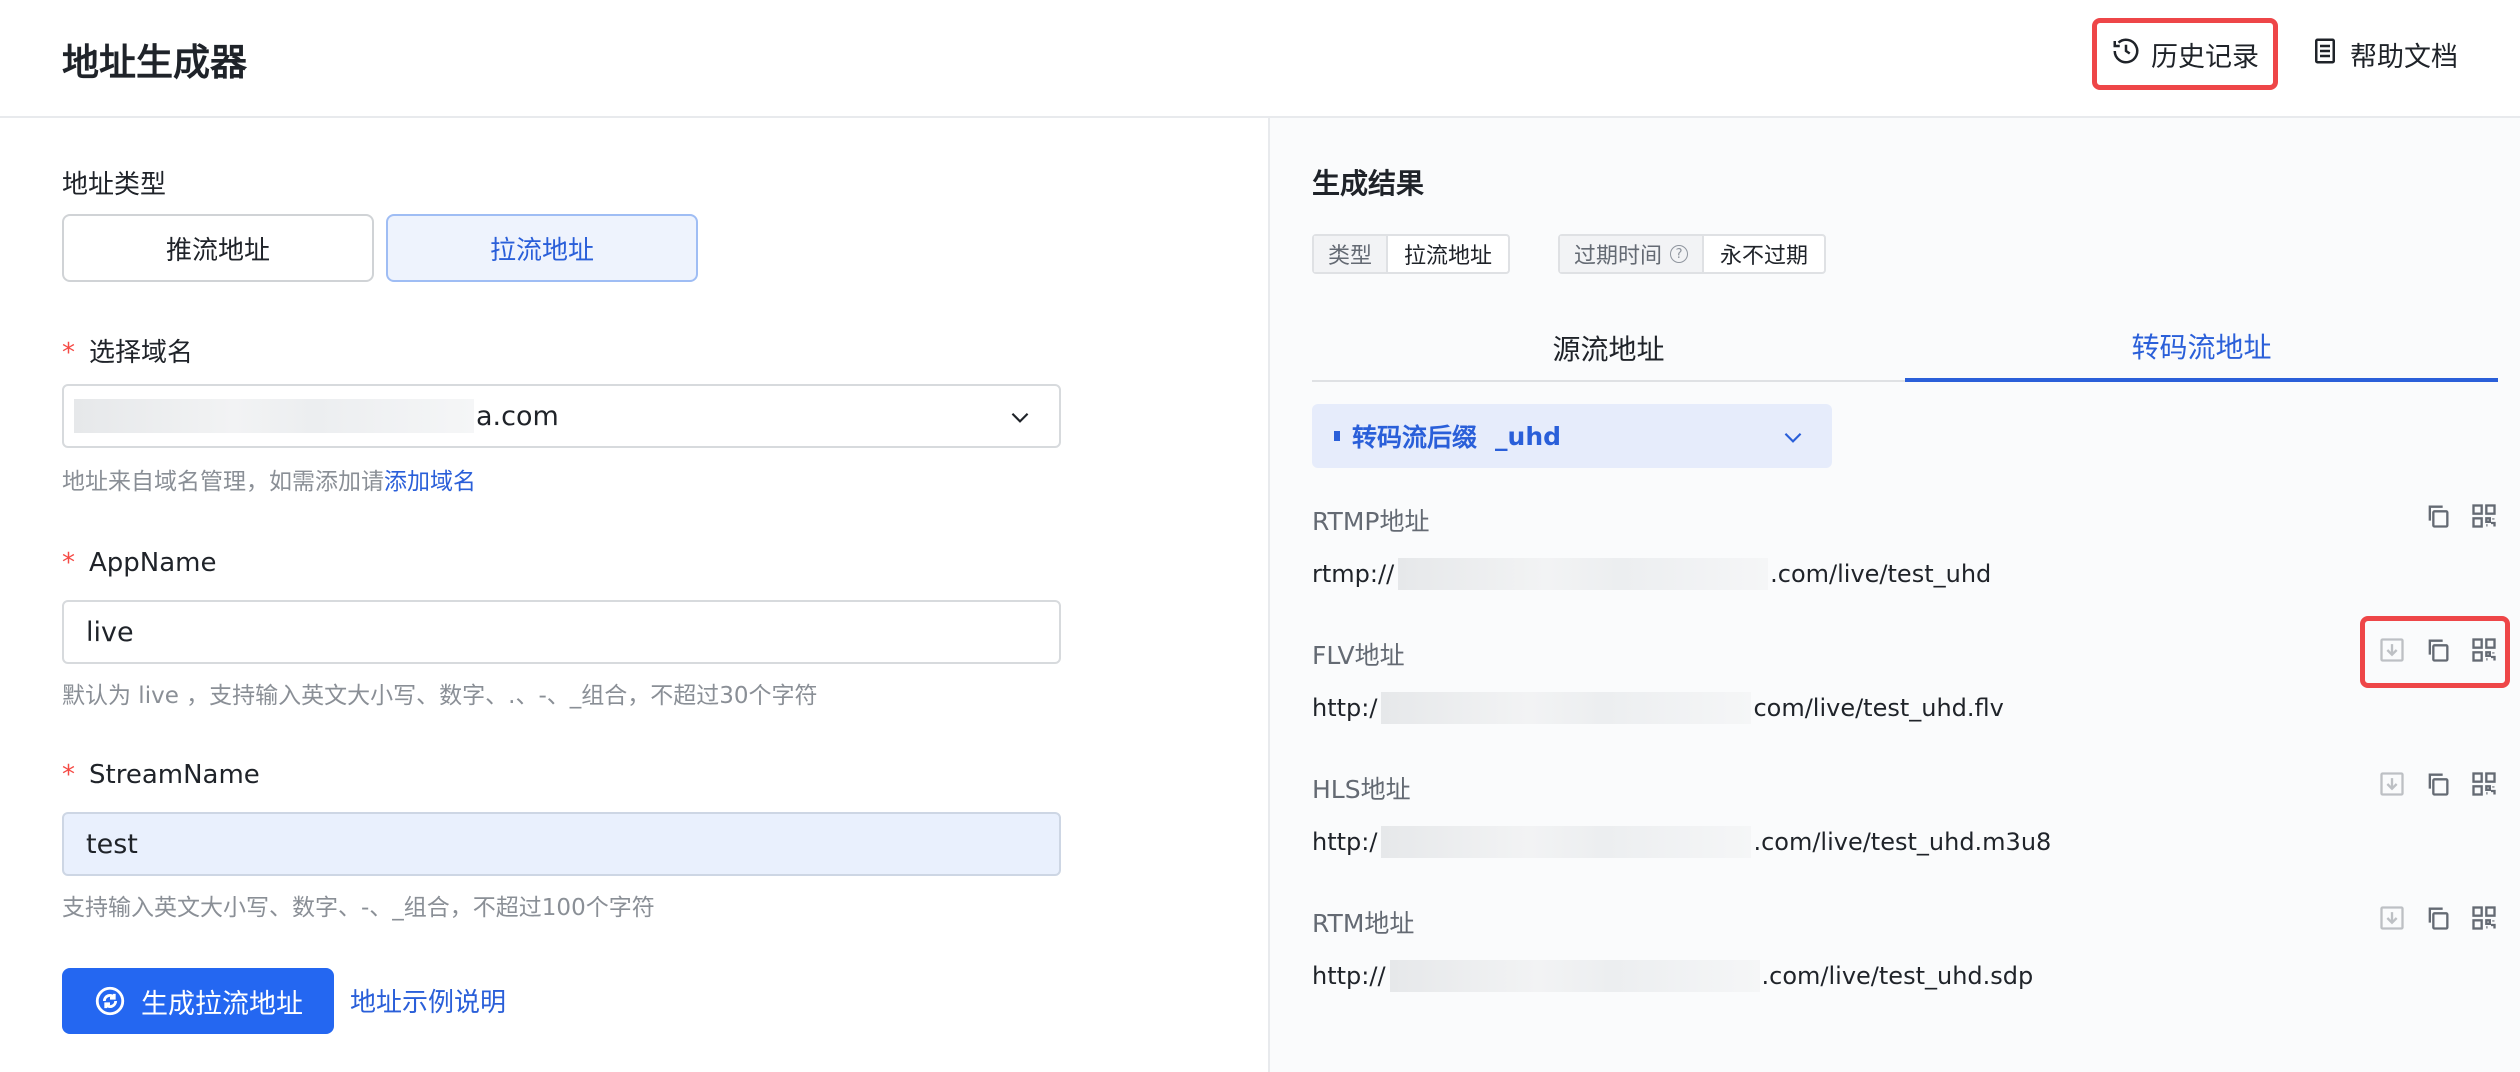  Describe the element at coordinates (561, 416) in the screenshot. I see `domain-select: a.com` at that location.